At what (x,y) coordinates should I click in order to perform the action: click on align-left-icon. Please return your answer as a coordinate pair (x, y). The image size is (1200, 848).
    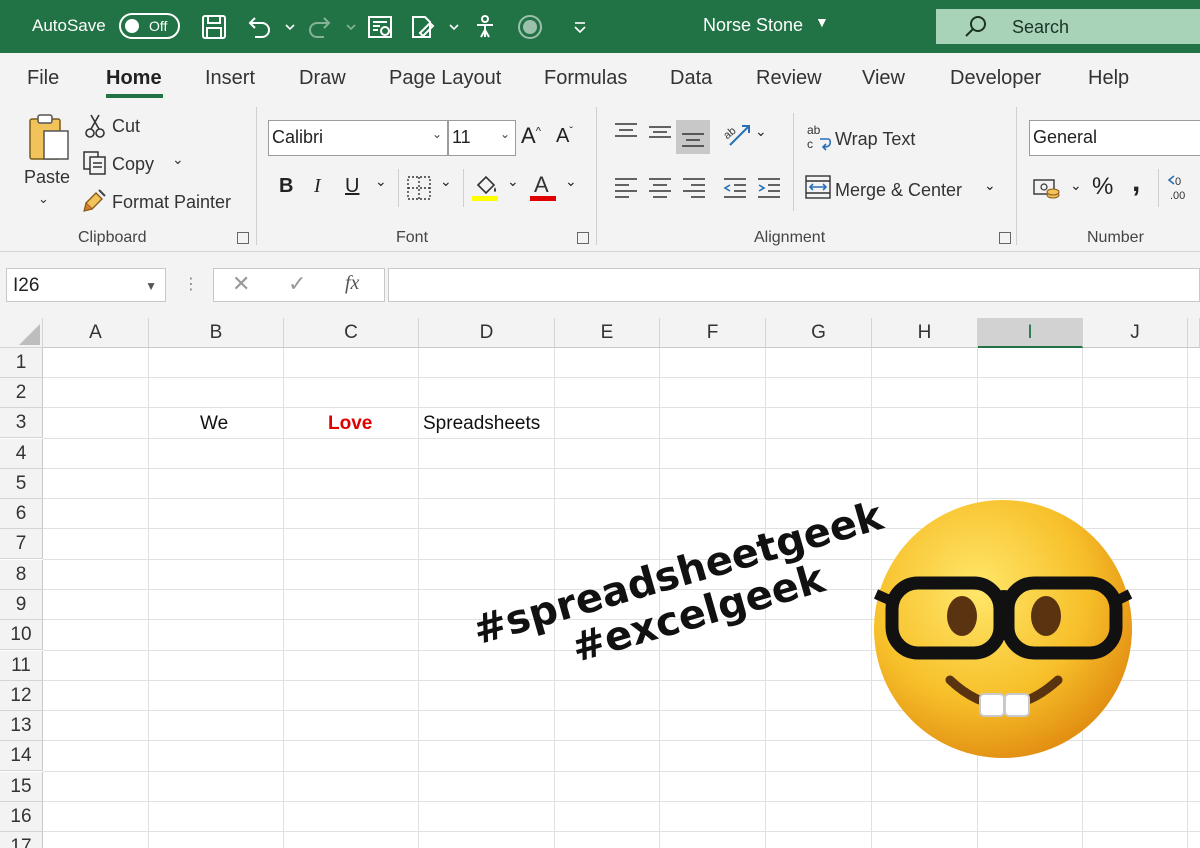
    Looking at the image, I should click on (626, 187).